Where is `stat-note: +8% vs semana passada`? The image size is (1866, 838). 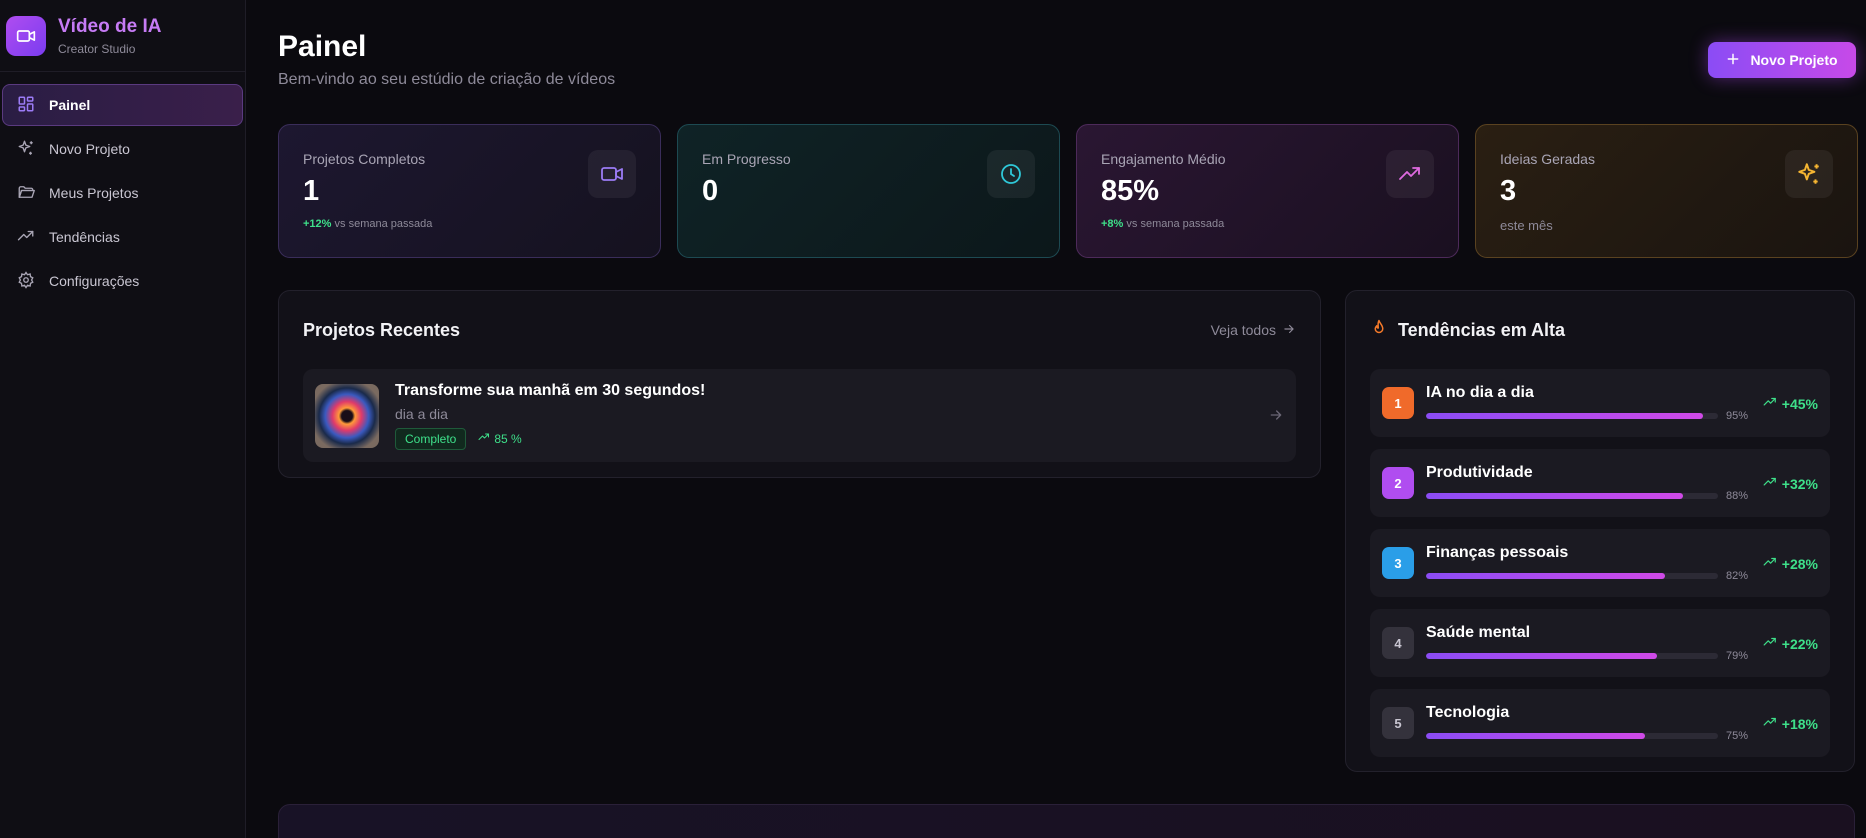 stat-note: +8% vs semana passada is located at coordinates (1267, 224).